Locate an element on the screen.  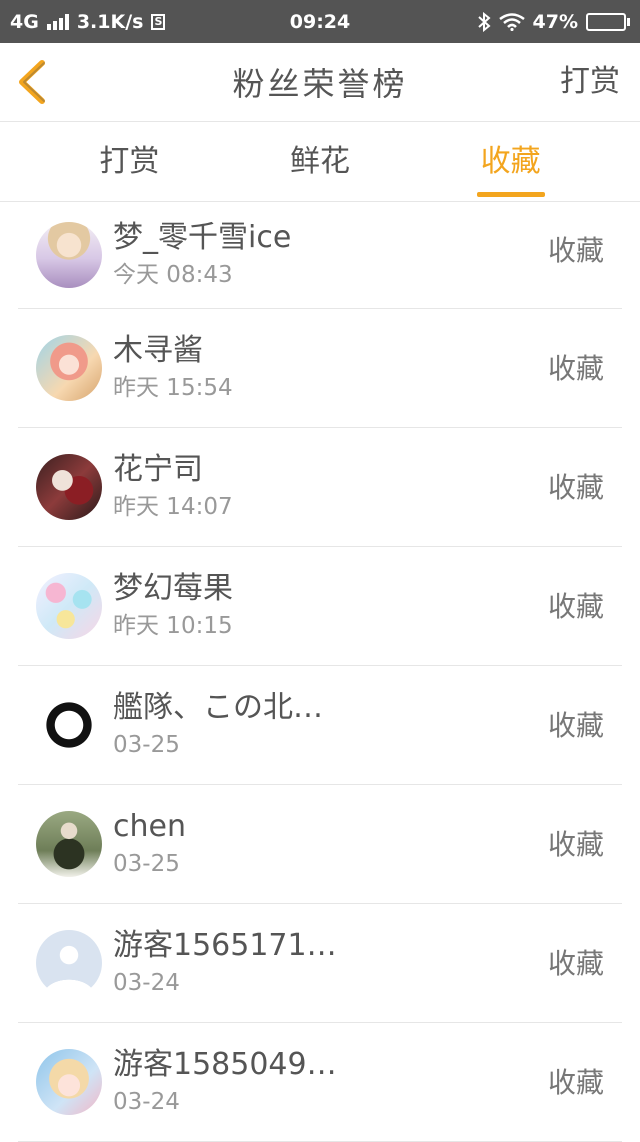
battery-percent: 47% is located at coordinates (555, 21).